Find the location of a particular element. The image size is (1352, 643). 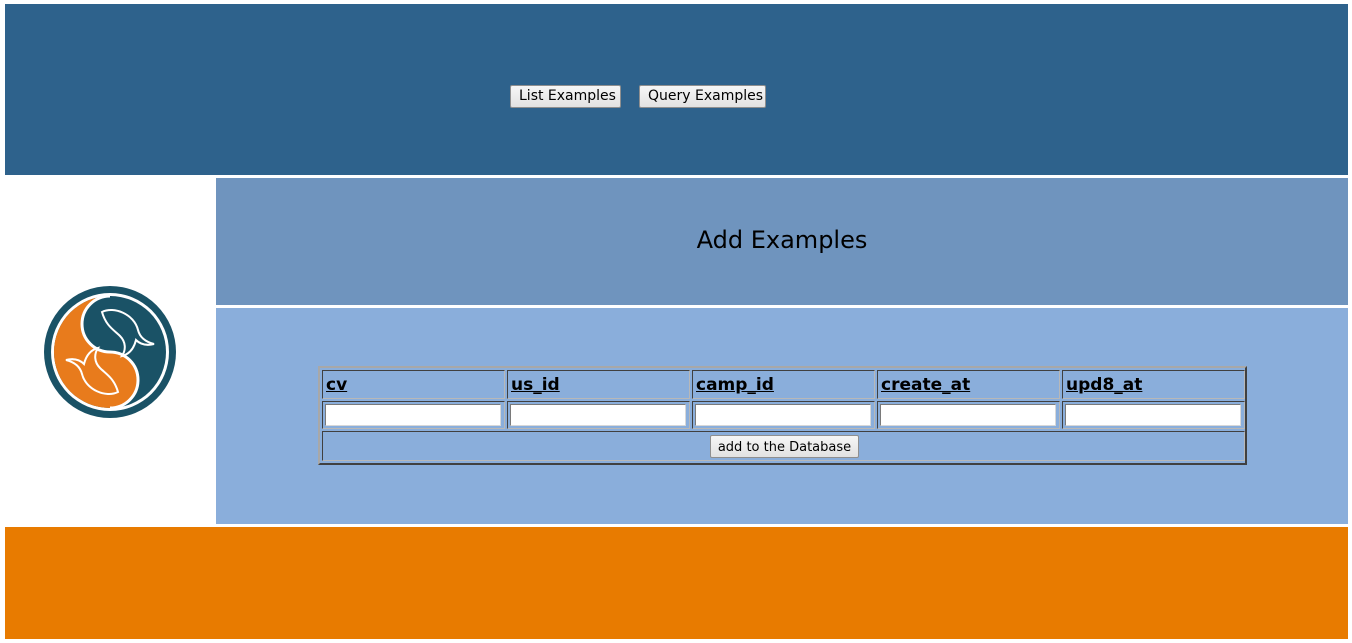

upd8-at-input is located at coordinates (1153, 415).